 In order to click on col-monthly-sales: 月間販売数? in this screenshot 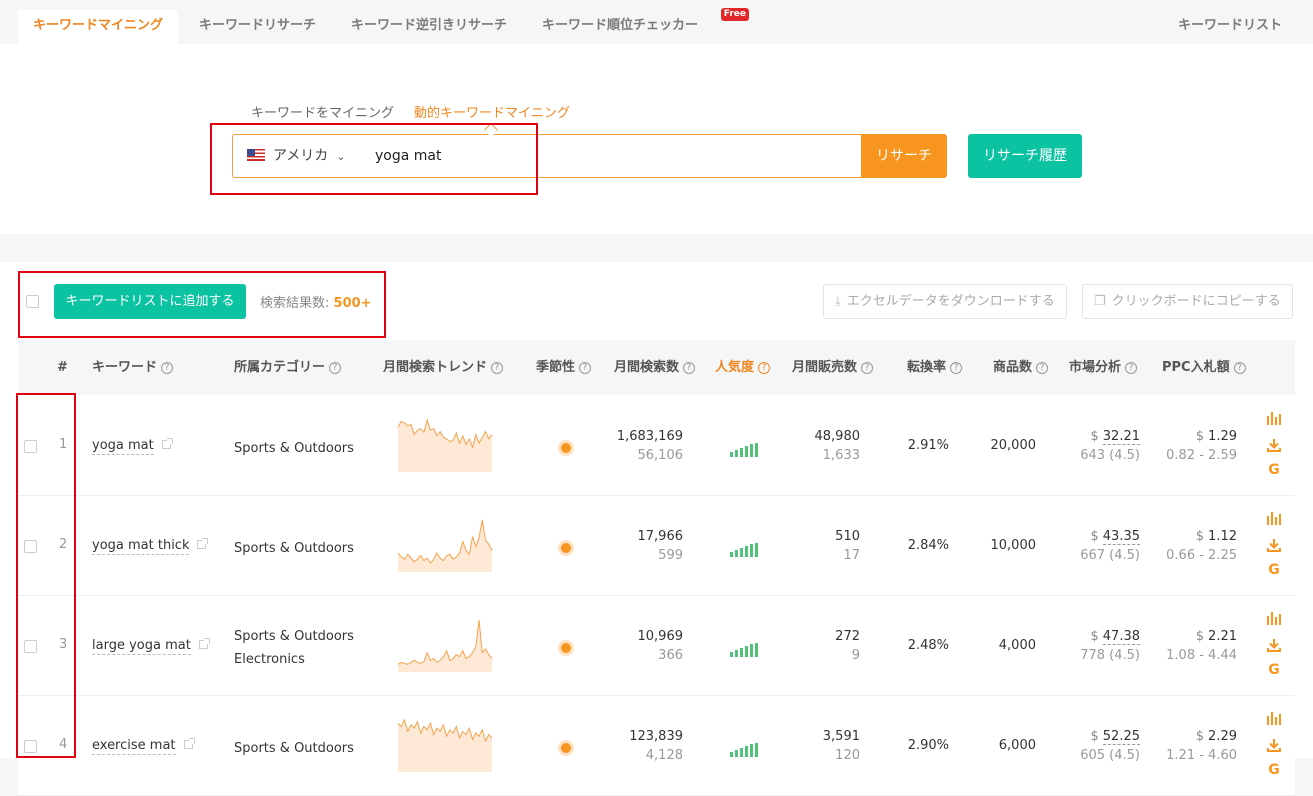, I will do `click(833, 367)`.